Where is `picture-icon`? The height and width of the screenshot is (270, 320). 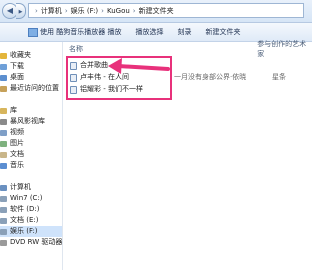 picture-icon is located at coordinates (3, 143).